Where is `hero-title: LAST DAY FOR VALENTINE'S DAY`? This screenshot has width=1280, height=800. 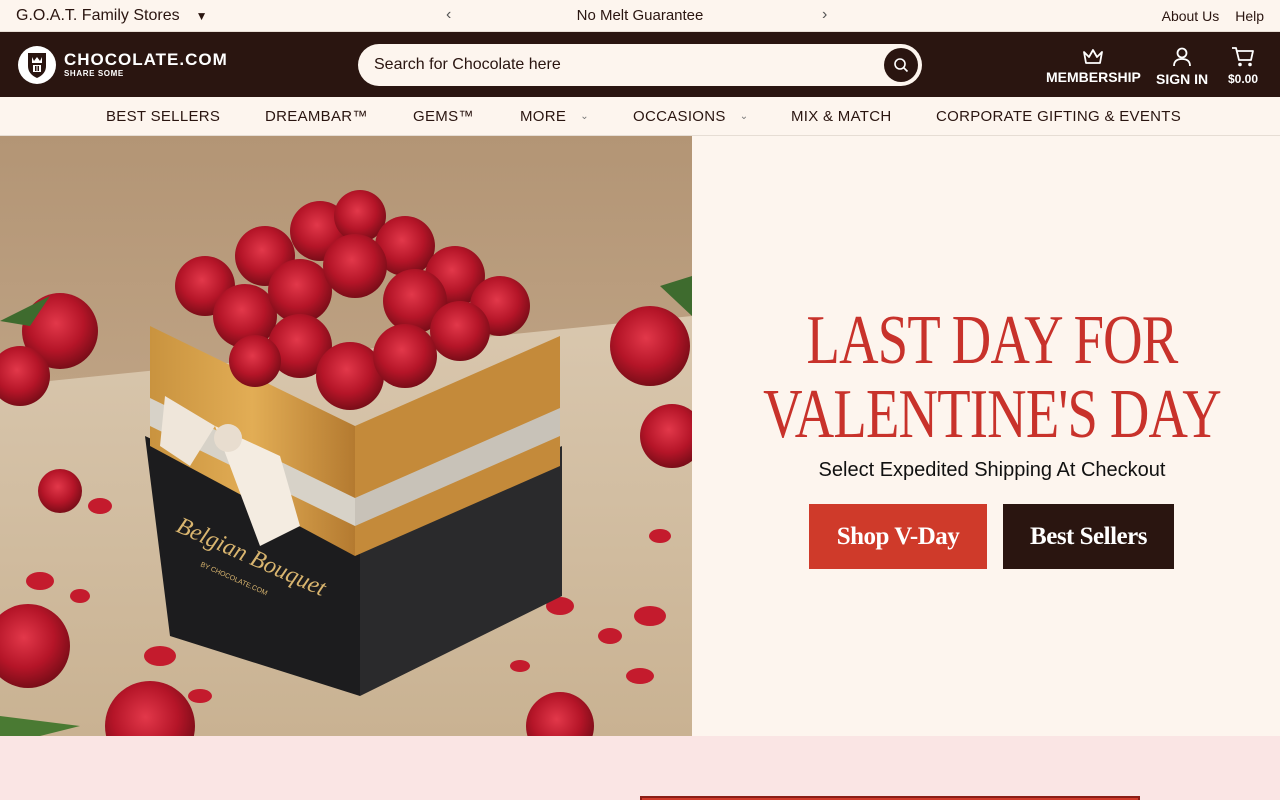
hero-title: LAST DAY FOR VALENTINE'S DAY is located at coordinates (992, 378).